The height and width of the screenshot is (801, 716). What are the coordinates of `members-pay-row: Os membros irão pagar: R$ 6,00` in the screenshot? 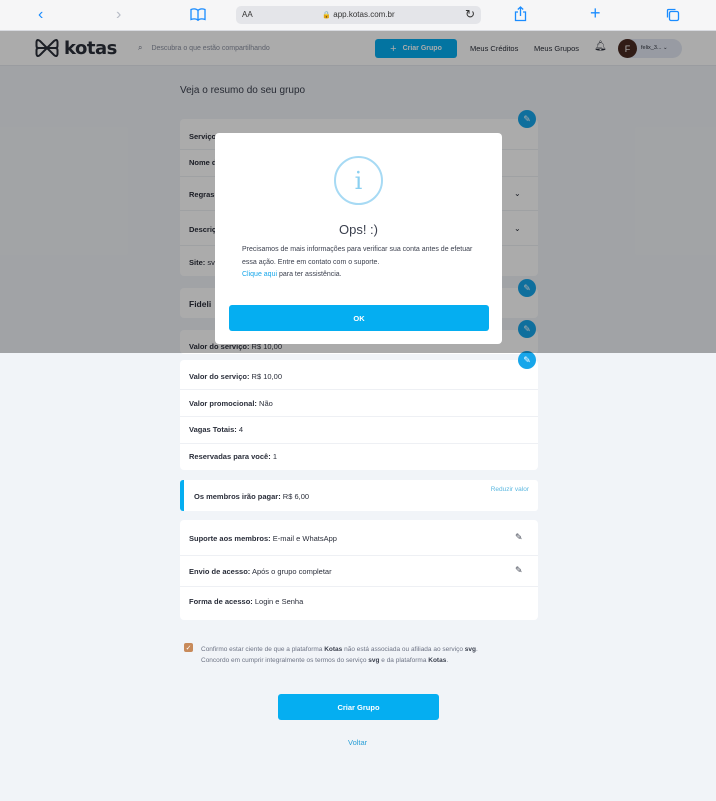 It's located at (252, 496).